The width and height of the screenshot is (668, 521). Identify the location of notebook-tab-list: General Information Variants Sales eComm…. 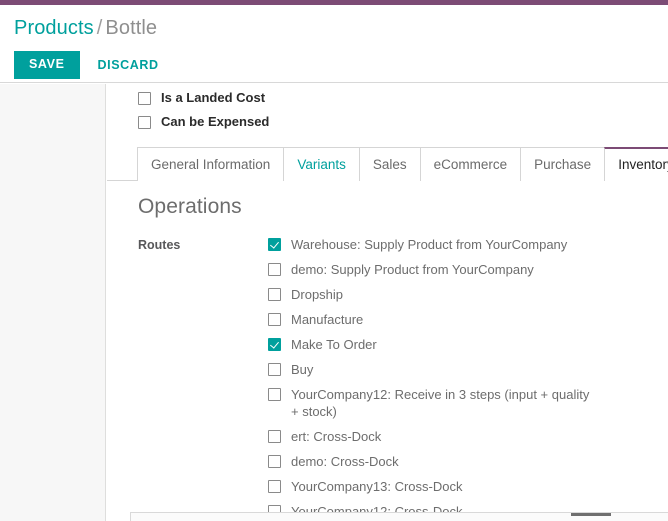
(387, 163).